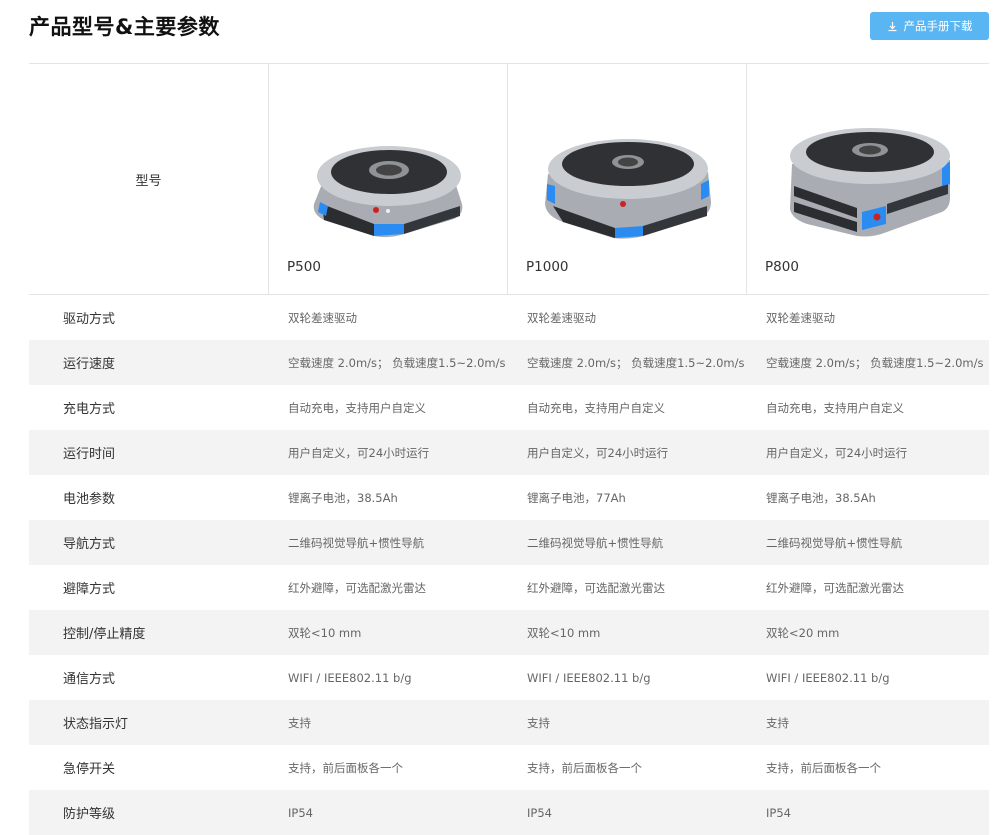 This screenshot has height=835, width=993. Describe the element at coordinates (304, 267) in the screenshot. I see `product-name: P500` at that location.